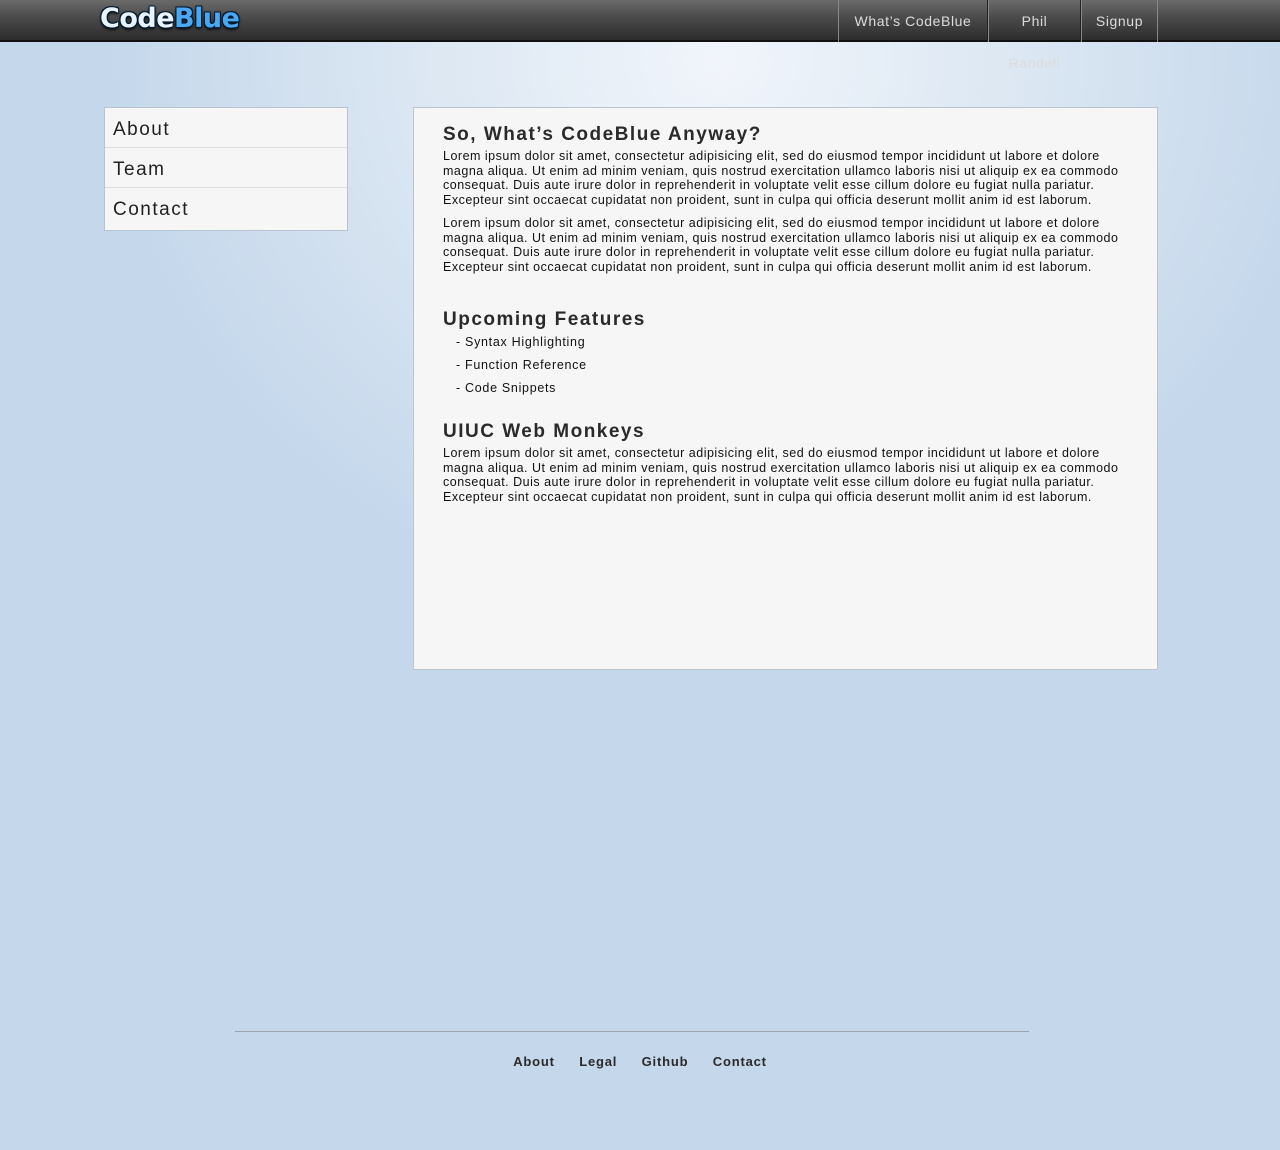 The image size is (1280, 1150). I want to click on sidebar-item-team: Team, so click(226, 168).